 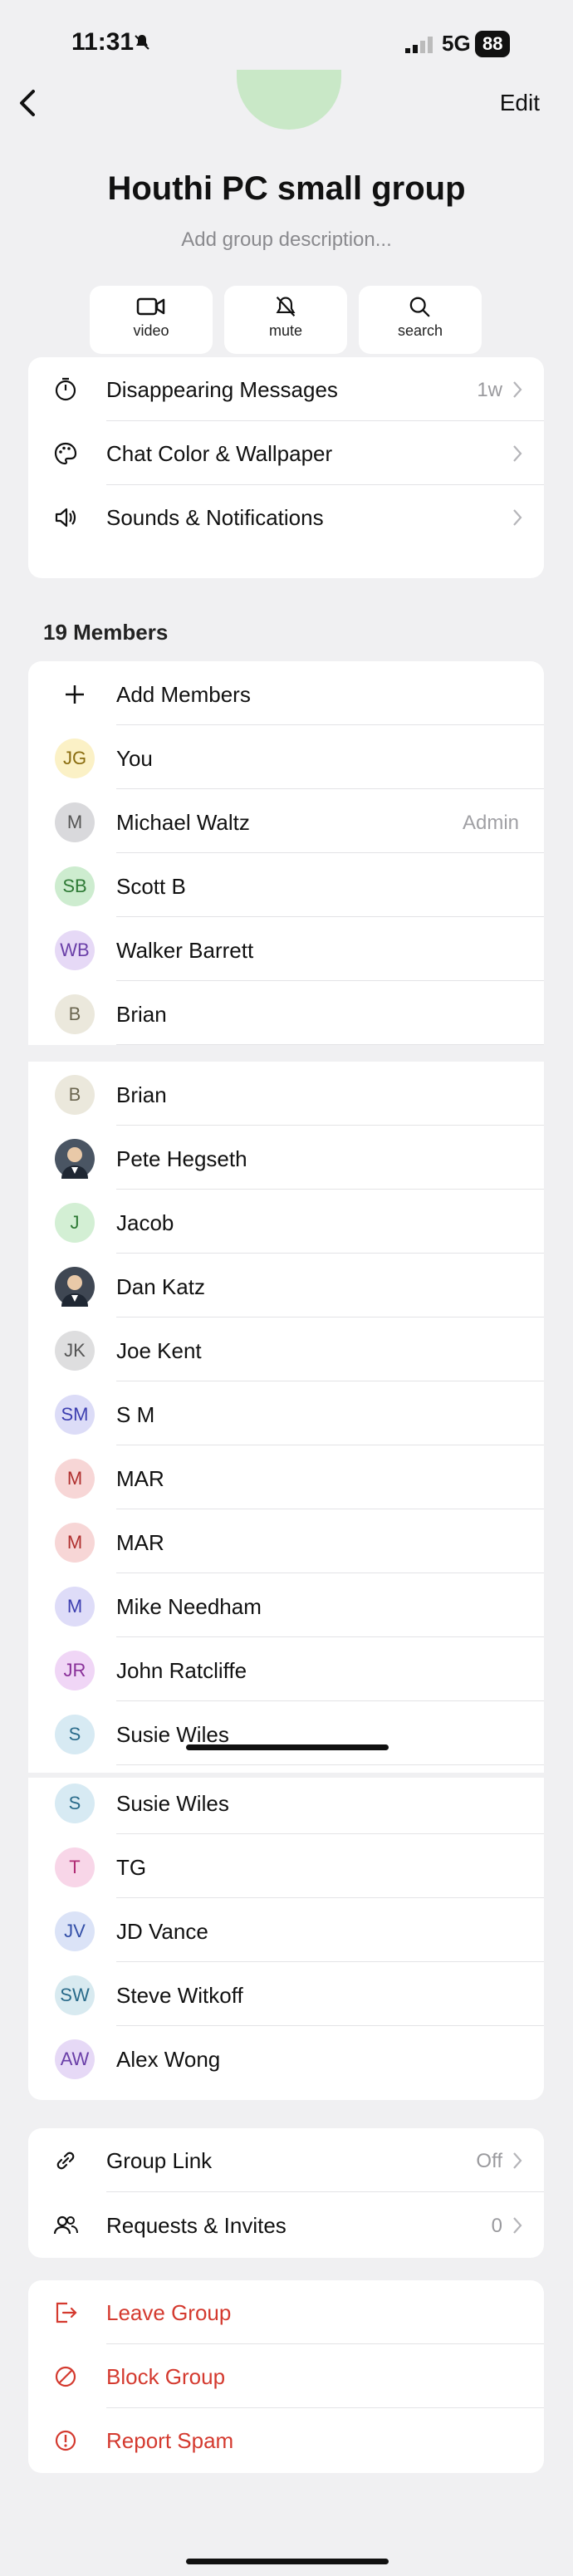 I want to click on link-label: Group Link, so click(x=159, y=2160).